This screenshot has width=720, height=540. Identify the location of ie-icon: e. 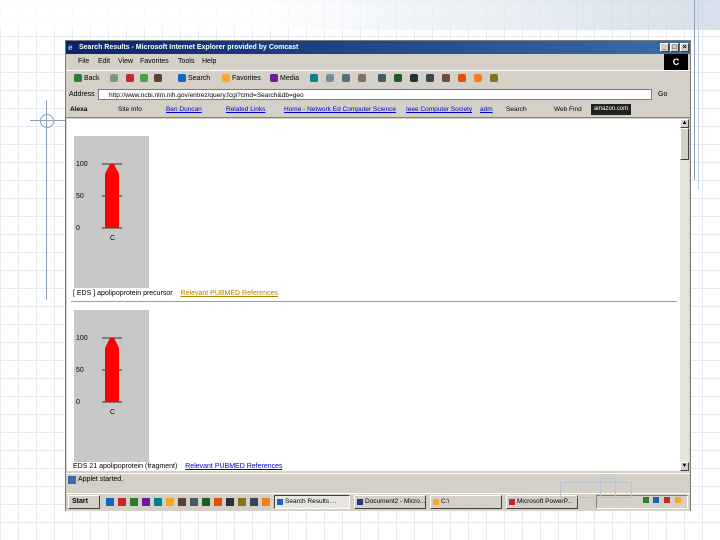
(70, 47).